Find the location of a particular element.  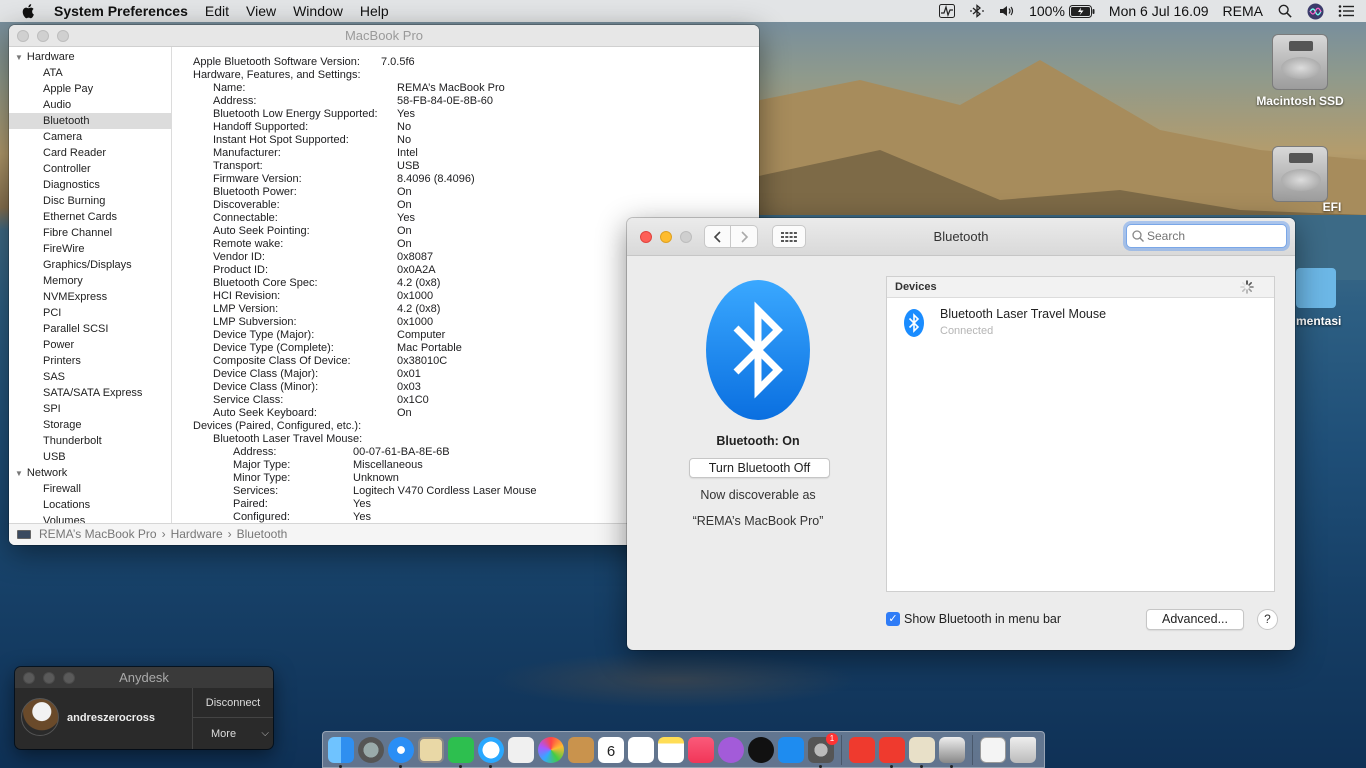

sidebar-item: Controller is located at coordinates (90, 169).